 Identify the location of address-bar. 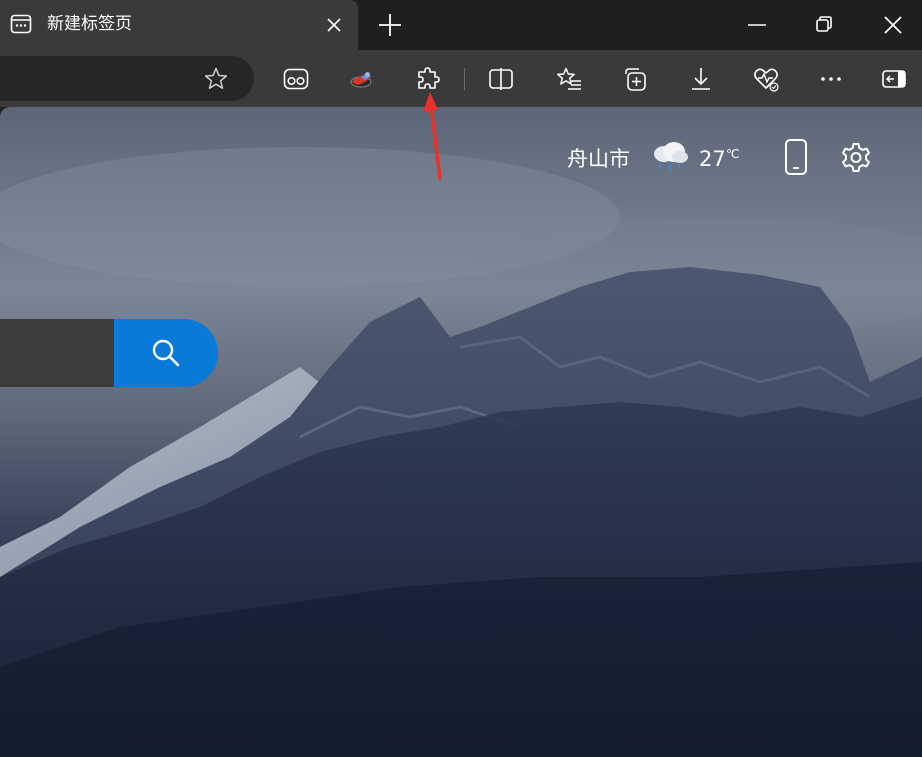
(127, 78).